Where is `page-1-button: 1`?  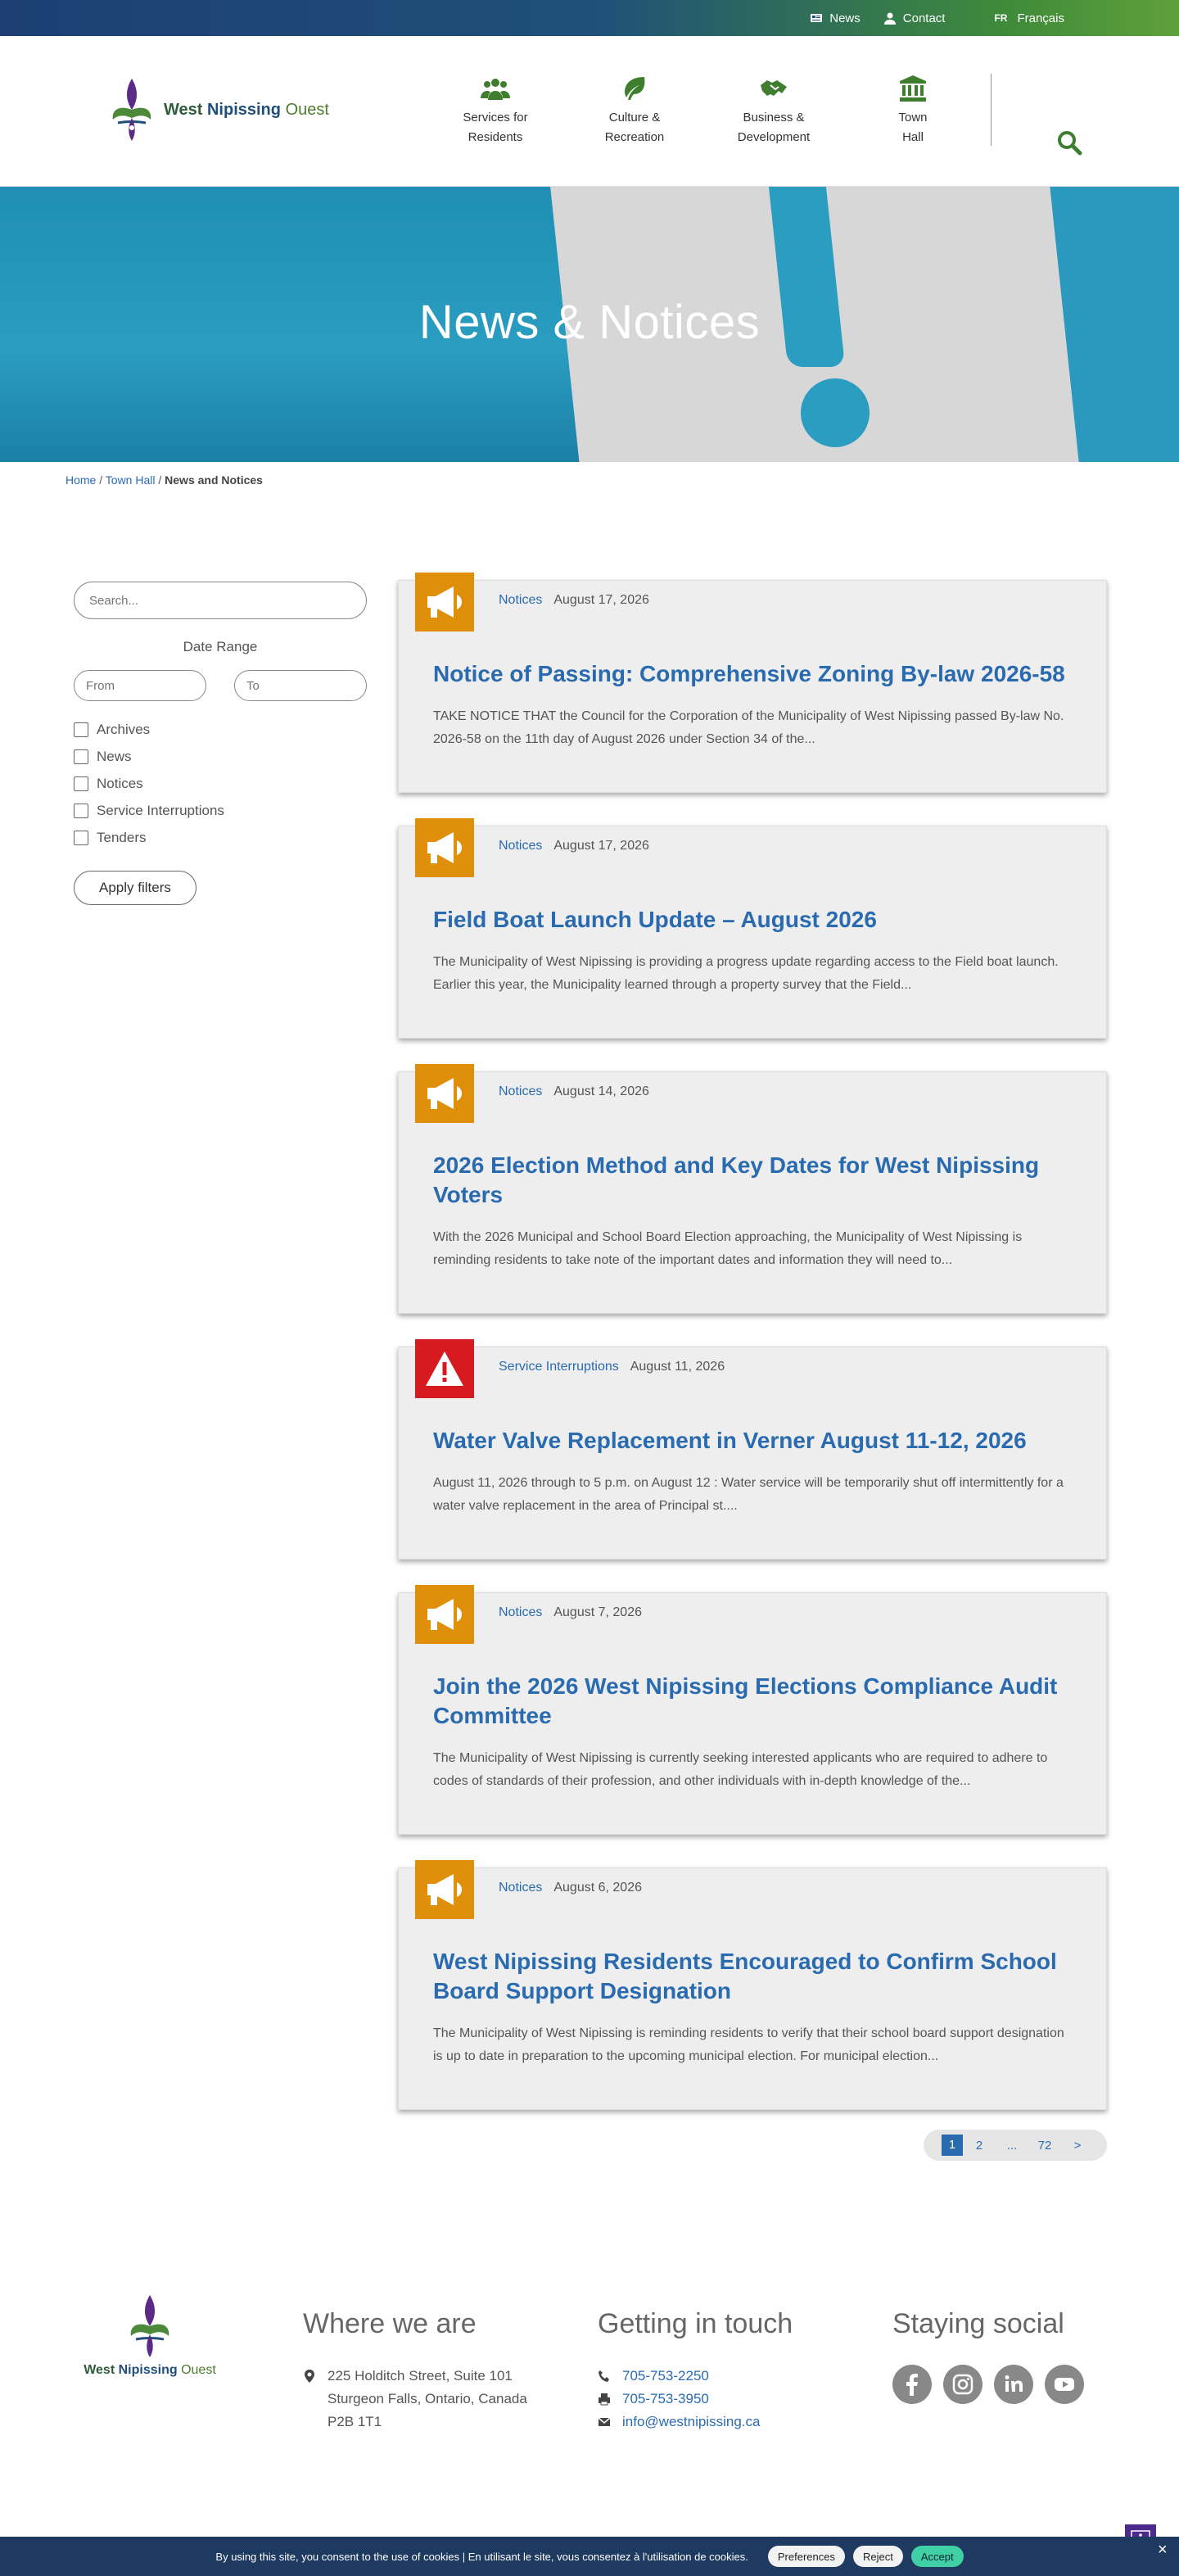 page-1-button: 1 is located at coordinates (953, 2145).